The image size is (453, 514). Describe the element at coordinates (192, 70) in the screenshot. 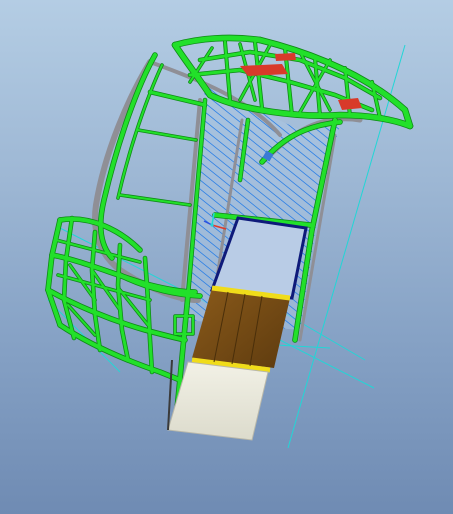

I see `roof-side-bar` at that location.